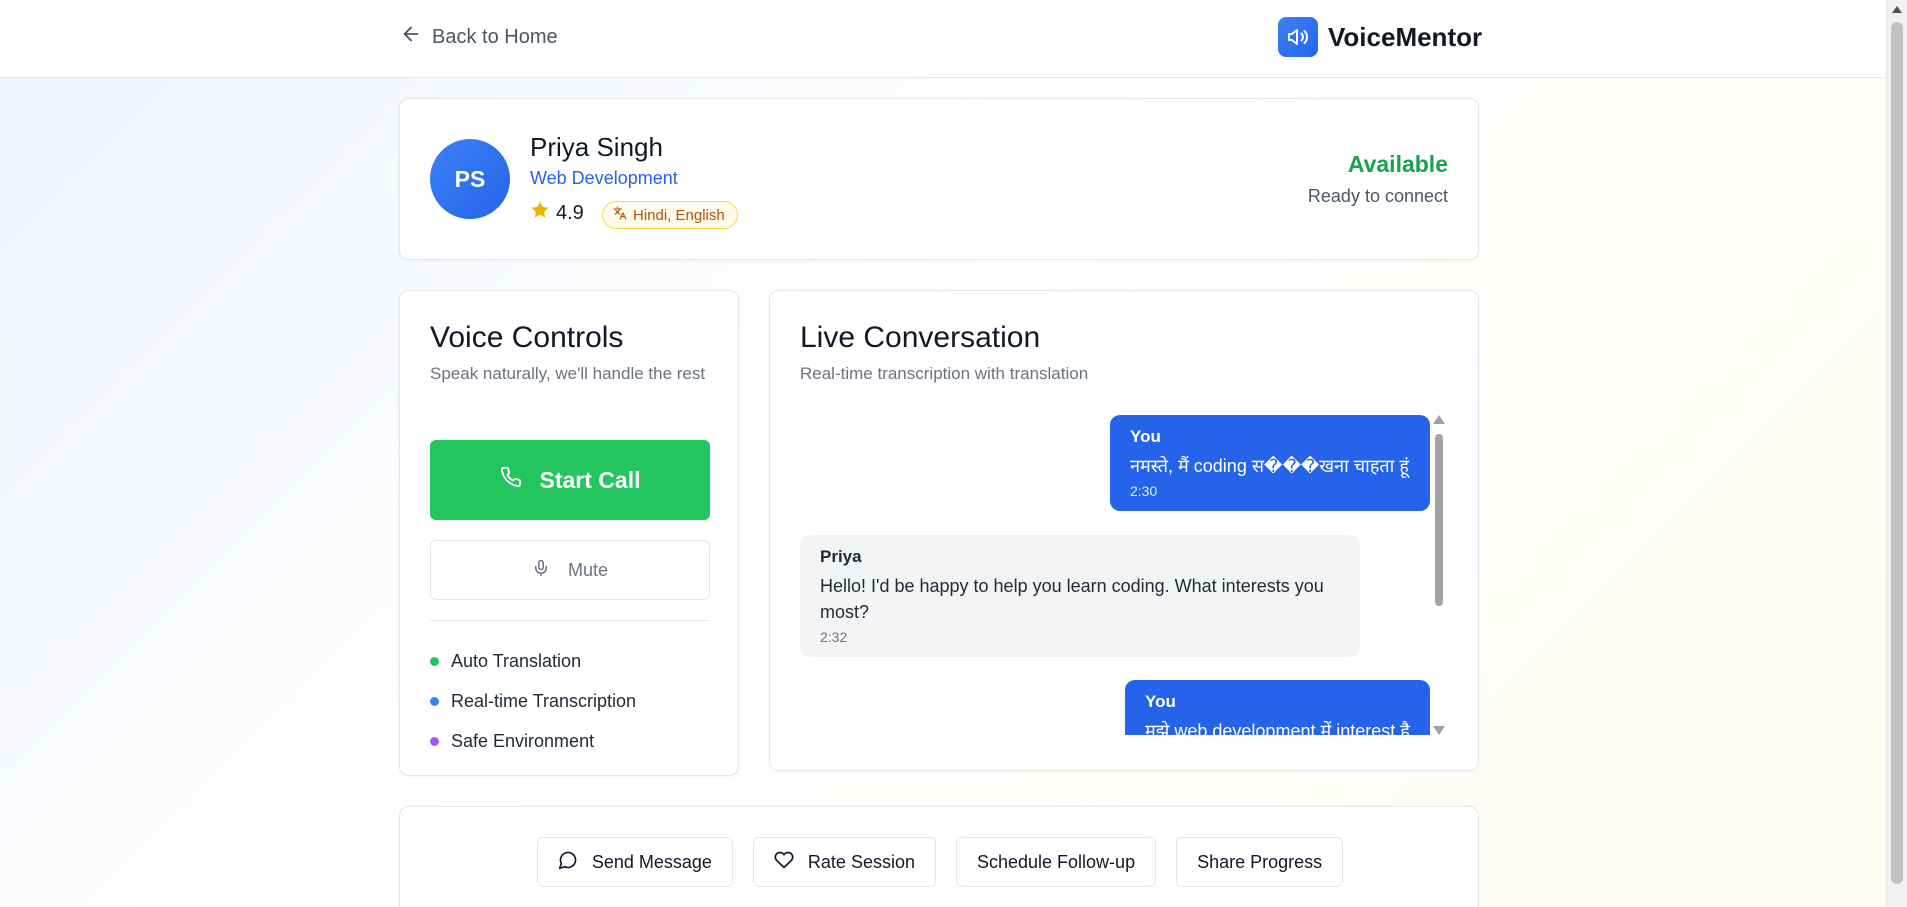  I want to click on rating: 4.9, so click(557, 213).